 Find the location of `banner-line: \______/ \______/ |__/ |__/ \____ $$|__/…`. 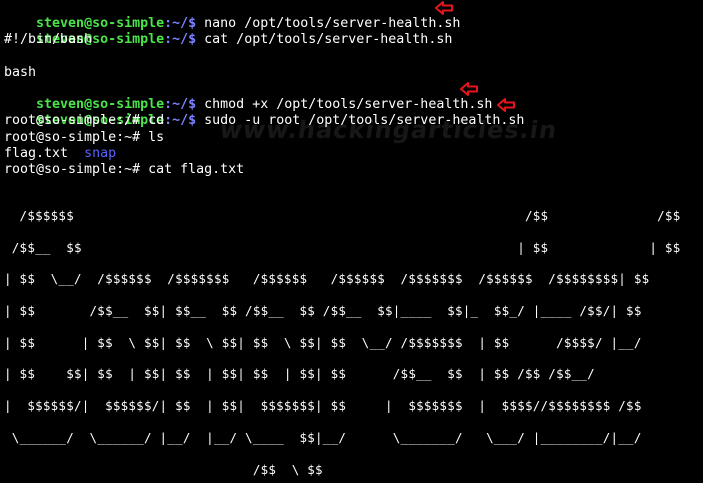

banner-line: \______/ \______/ |__/ |__/ \____ $$|__/… is located at coordinates (323, 437).